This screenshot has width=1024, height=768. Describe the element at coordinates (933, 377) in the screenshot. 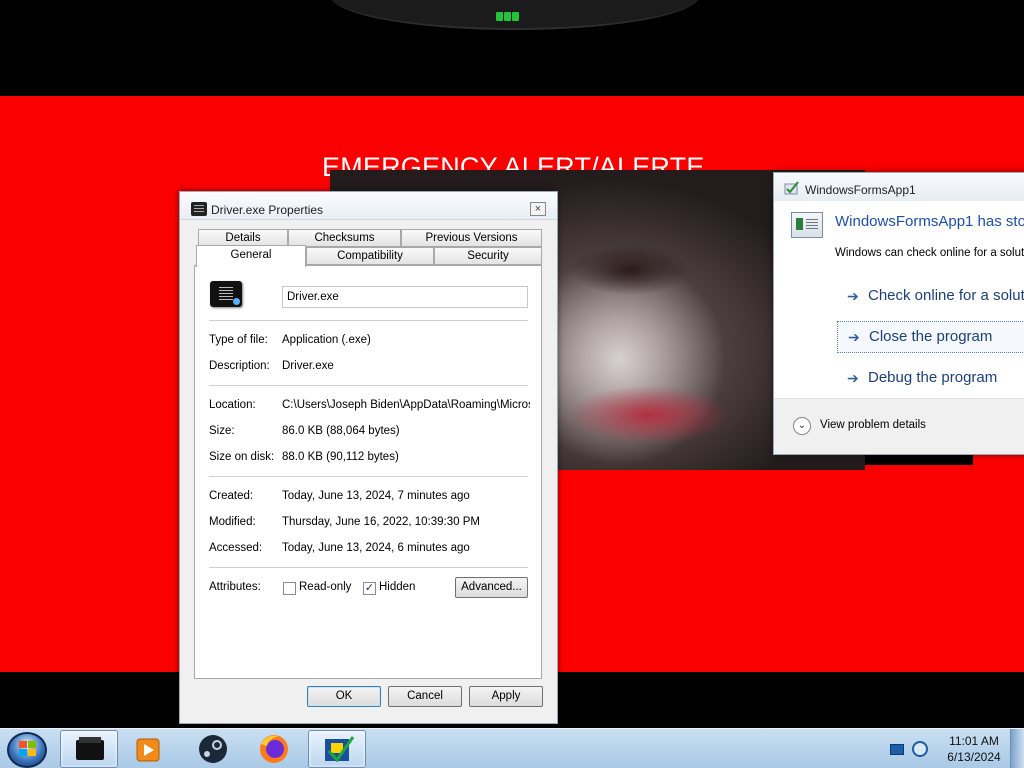

I see `debug-program-label: Debug the program` at that location.